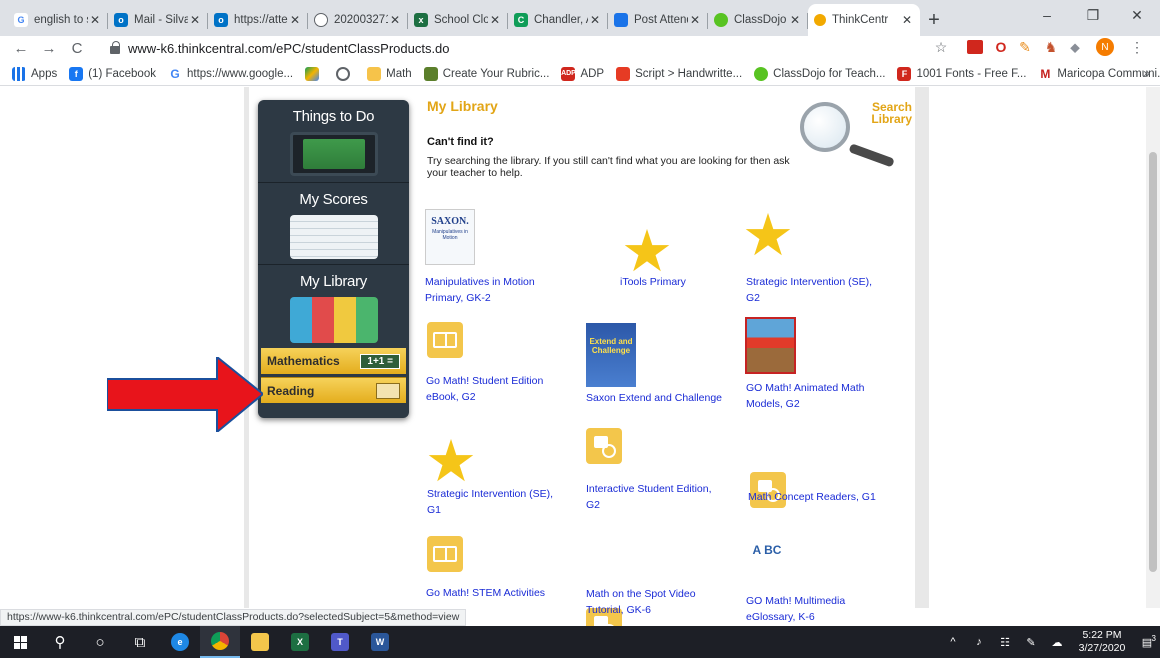 This screenshot has height=658, width=1160. What do you see at coordinates (1051, 47) in the screenshot?
I see `extension-icon: ♞` at bounding box center [1051, 47].